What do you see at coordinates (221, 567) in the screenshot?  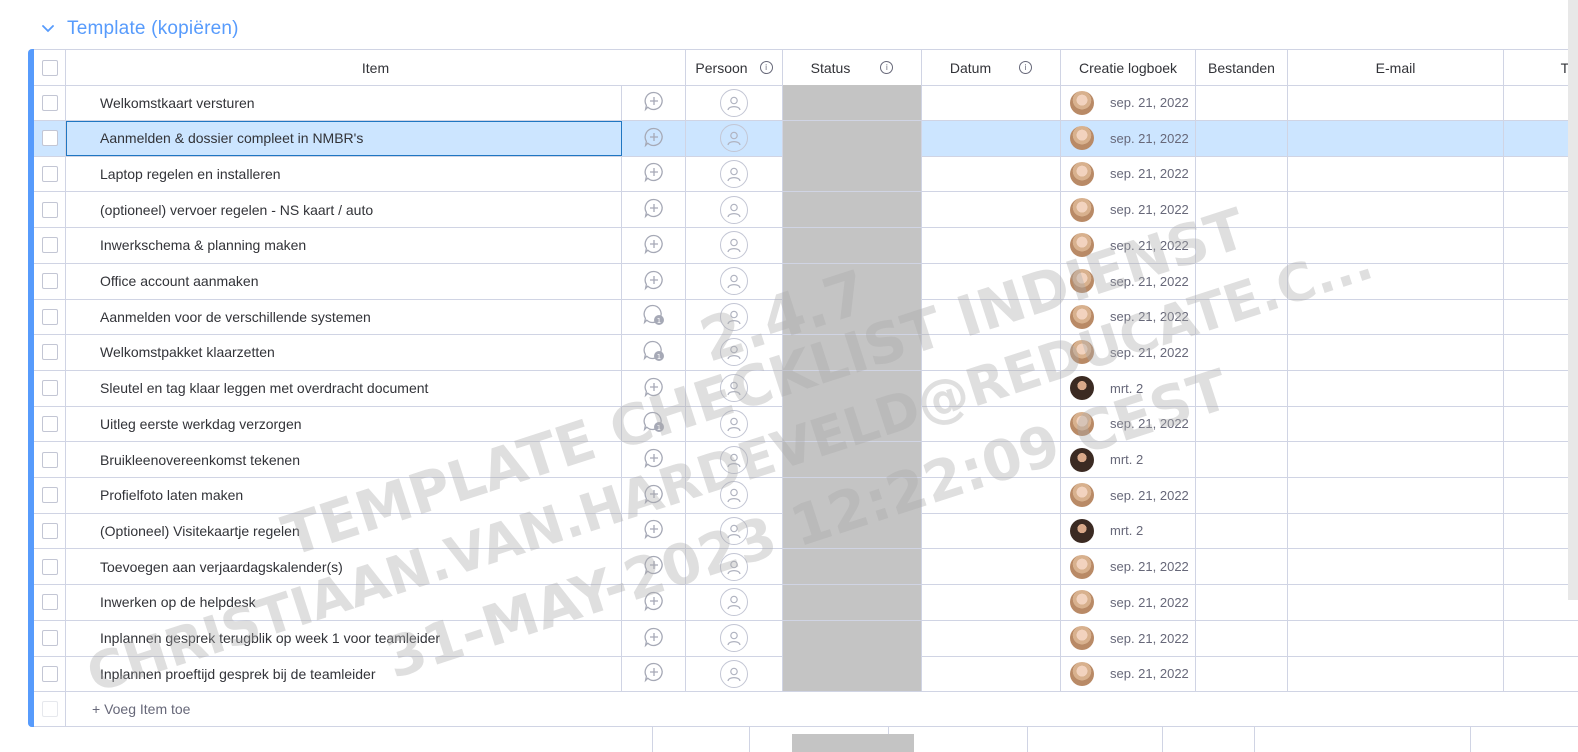 I see `item-name: Toevoegen aan verjaardagskalender(s)` at bounding box center [221, 567].